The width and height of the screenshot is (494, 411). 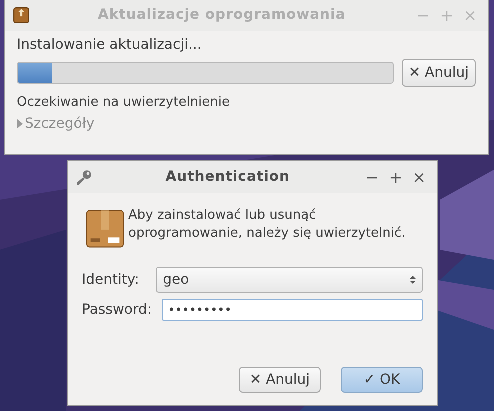 I want to click on window-control-button: −, so click(x=372, y=177).